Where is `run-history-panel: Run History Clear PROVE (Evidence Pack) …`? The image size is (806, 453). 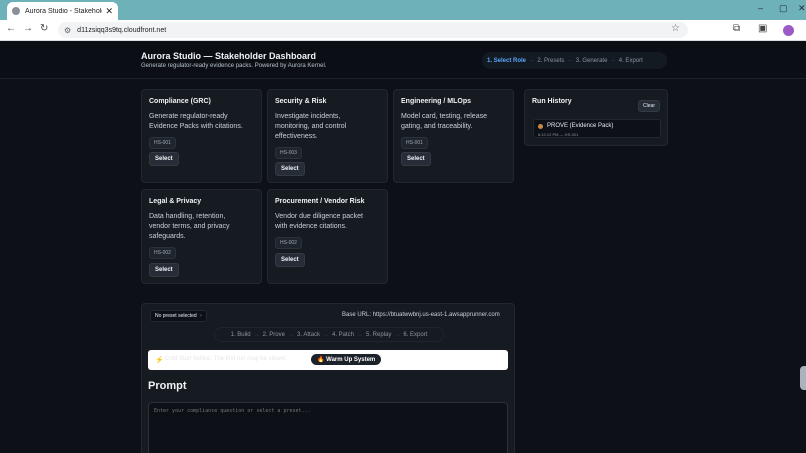
run-history-panel: Run History Clear PROVE (Evidence Pack) … is located at coordinates (596, 117).